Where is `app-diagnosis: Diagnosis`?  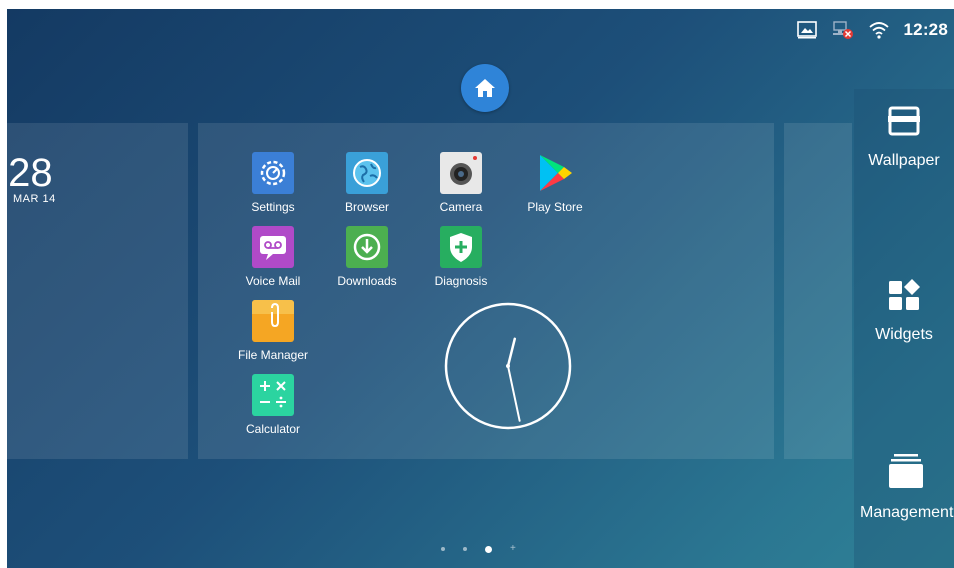 app-diagnosis: Diagnosis is located at coordinates (461, 257).